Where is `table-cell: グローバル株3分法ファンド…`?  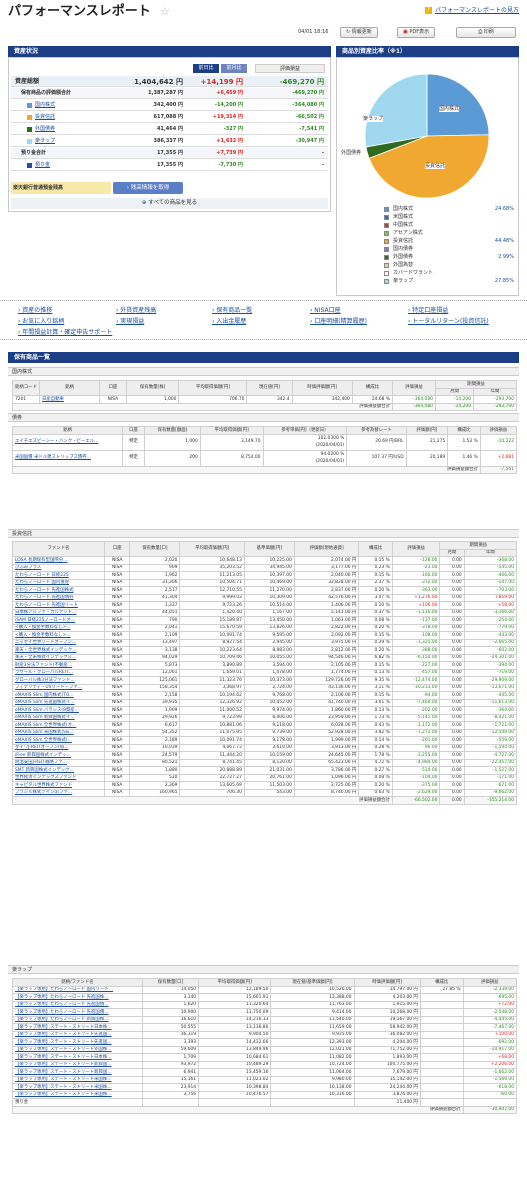 table-cell: グローバル株3分法ファンド… is located at coordinates (58, 680).